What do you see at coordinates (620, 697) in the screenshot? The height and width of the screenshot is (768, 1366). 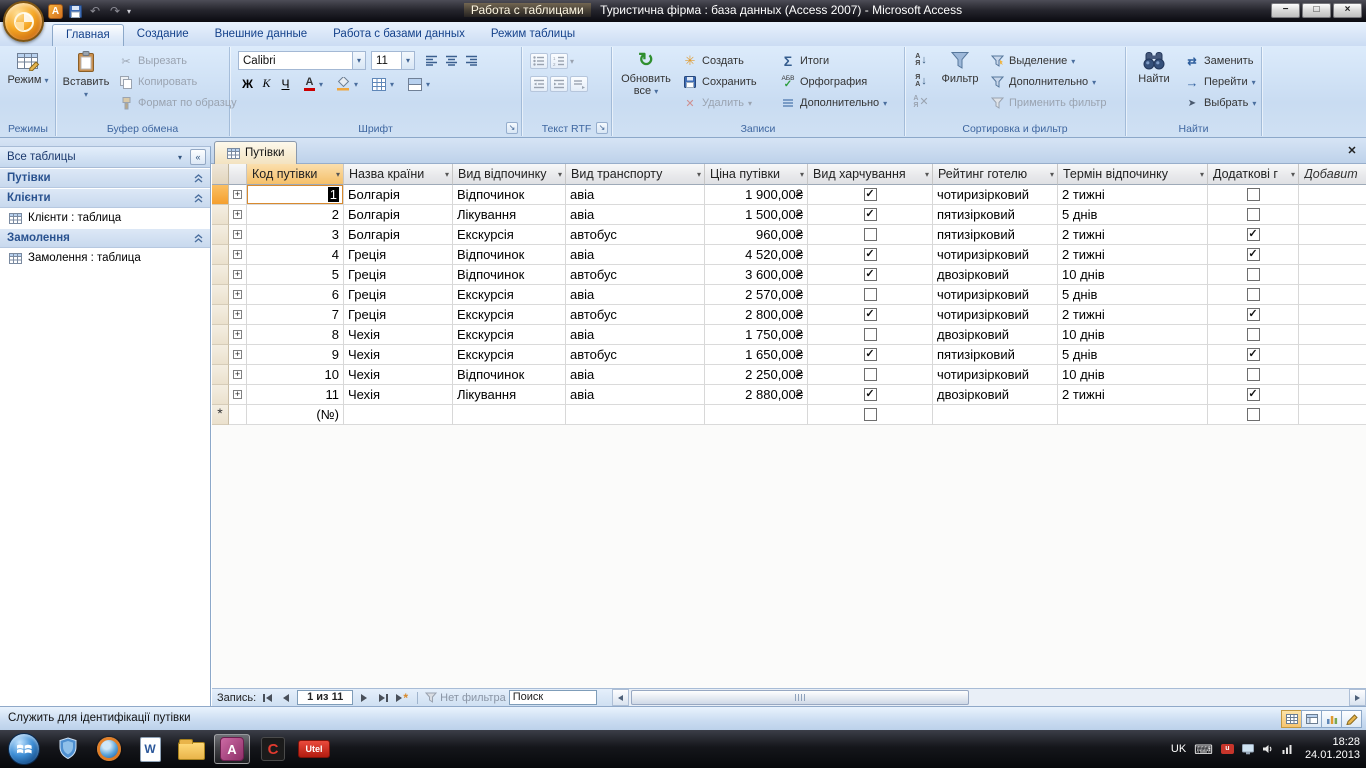 I see `scroll-left-button` at bounding box center [620, 697].